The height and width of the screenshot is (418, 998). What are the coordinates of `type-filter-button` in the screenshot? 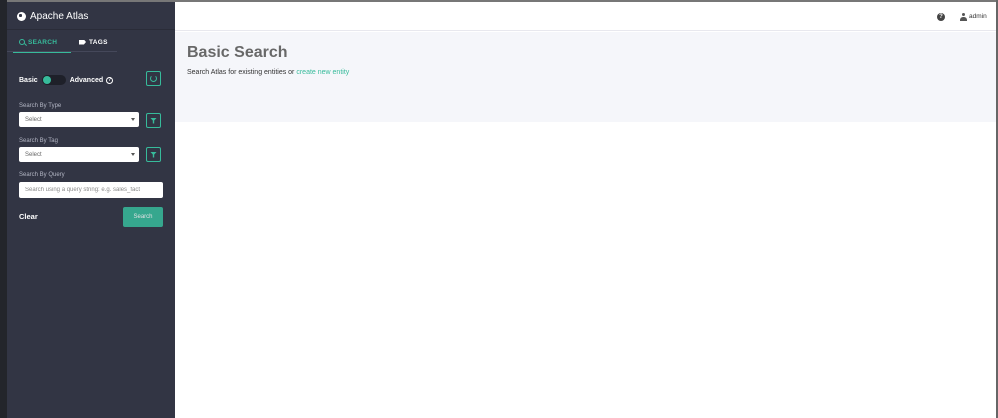 It's located at (153, 120).